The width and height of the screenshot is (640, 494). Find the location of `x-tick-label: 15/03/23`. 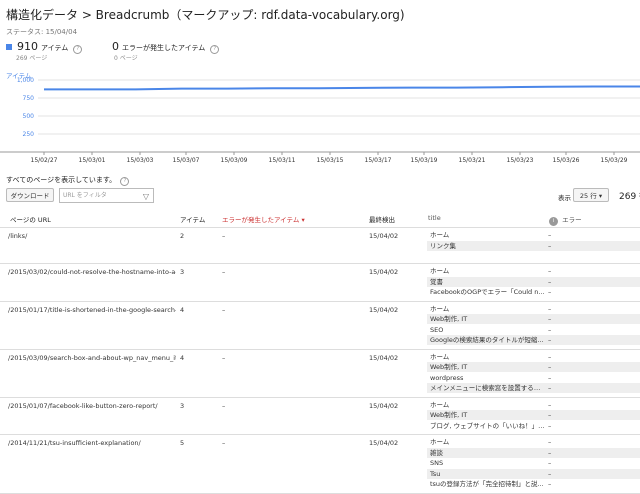

x-tick-label: 15/03/23 is located at coordinates (520, 160).